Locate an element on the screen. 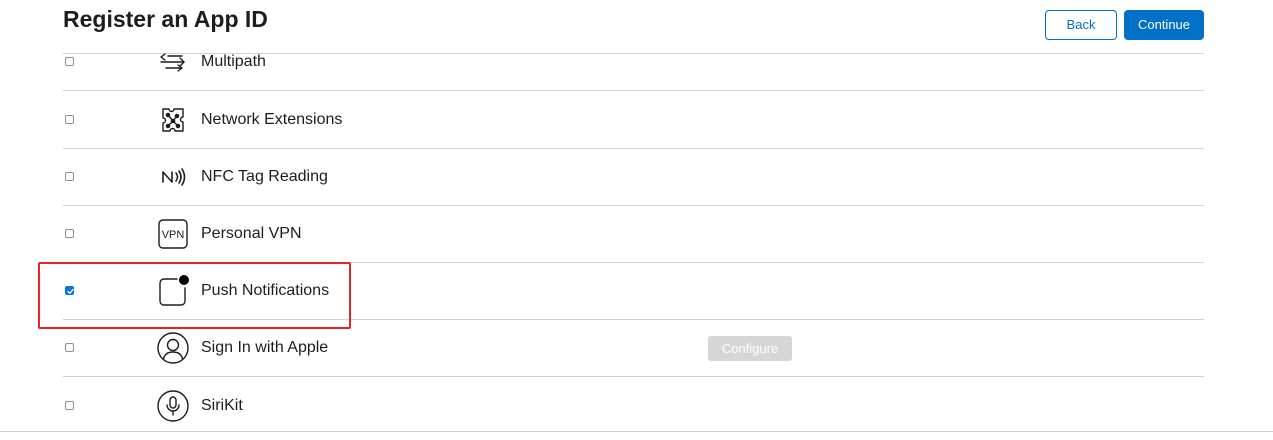  configure-button: Configure is located at coordinates (750, 348).